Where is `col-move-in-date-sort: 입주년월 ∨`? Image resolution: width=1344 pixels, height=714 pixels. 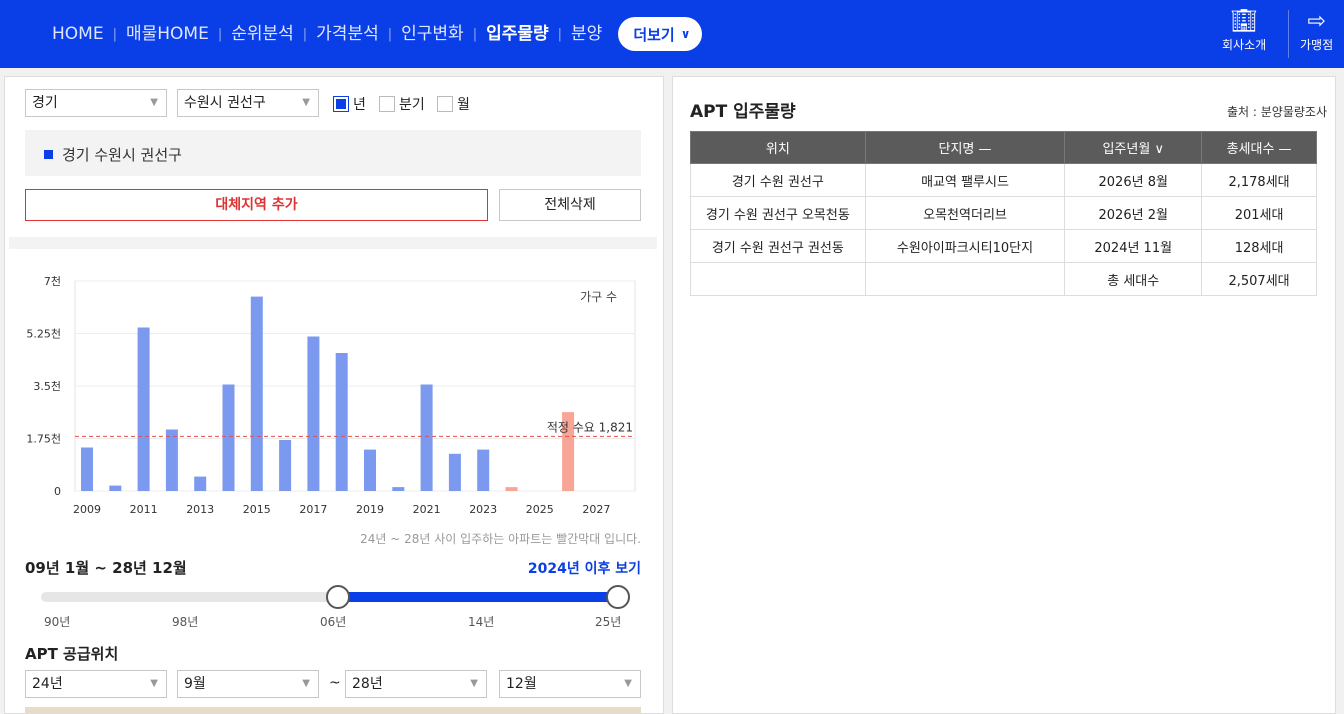
col-move-in-date-sort: 입주년월 ∨ is located at coordinates (1133, 147).